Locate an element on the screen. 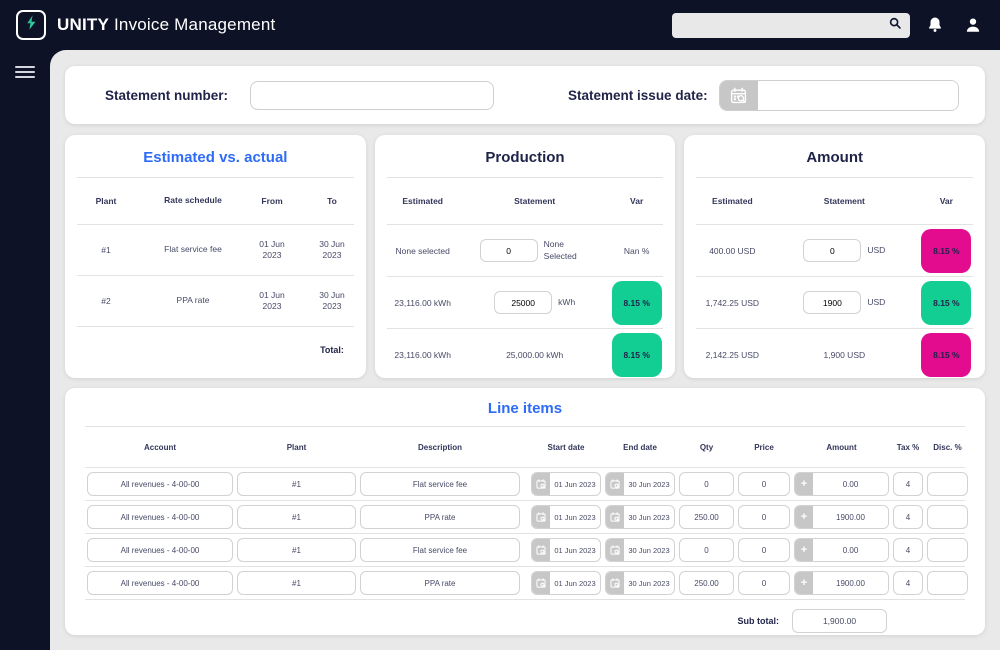  statement-issue-date-input is located at coordinates (857, 95).